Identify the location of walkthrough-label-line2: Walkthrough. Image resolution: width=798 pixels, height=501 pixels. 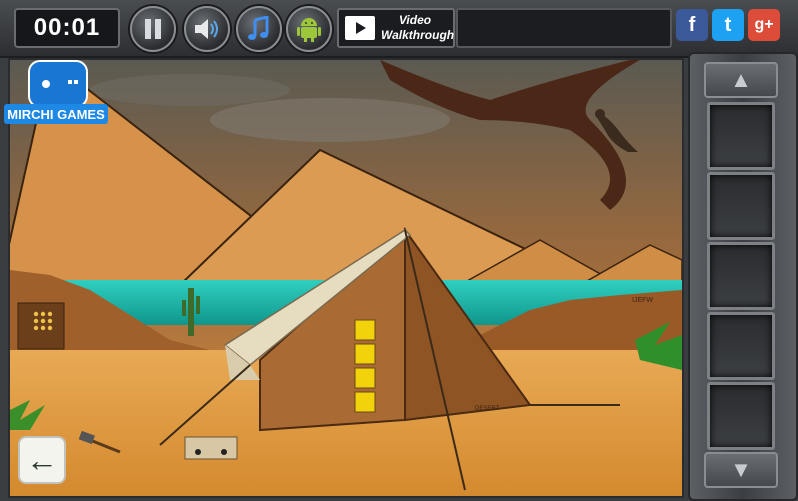
(418, 35).